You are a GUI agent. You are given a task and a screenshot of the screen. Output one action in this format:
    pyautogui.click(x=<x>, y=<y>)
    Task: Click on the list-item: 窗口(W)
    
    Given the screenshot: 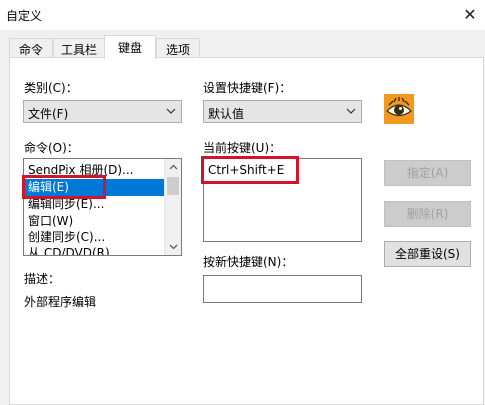 What is the action you would take?
    pyautogui.click(x=95, y=221)
    